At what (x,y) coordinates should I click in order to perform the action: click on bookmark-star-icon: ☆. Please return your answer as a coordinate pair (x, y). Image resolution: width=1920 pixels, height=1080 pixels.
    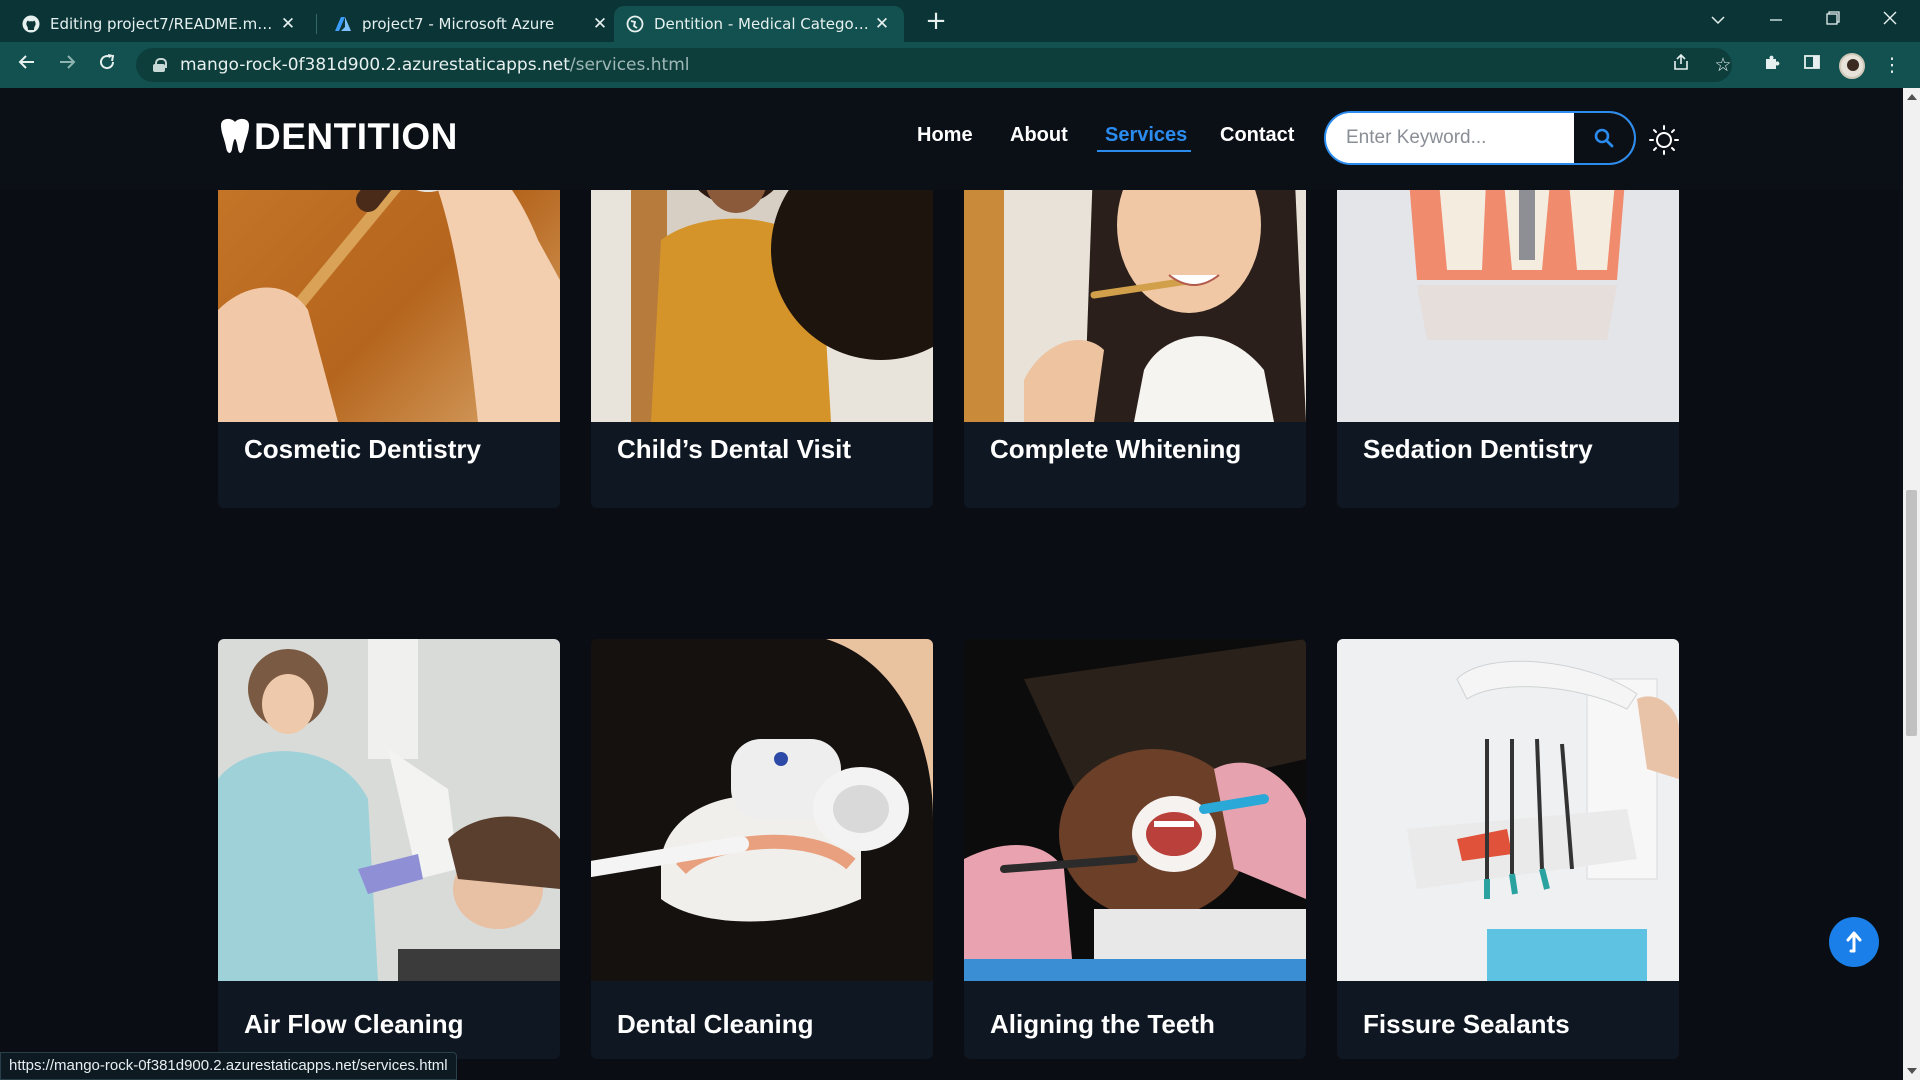
    Looking at the image, I should click on (1723, 65).